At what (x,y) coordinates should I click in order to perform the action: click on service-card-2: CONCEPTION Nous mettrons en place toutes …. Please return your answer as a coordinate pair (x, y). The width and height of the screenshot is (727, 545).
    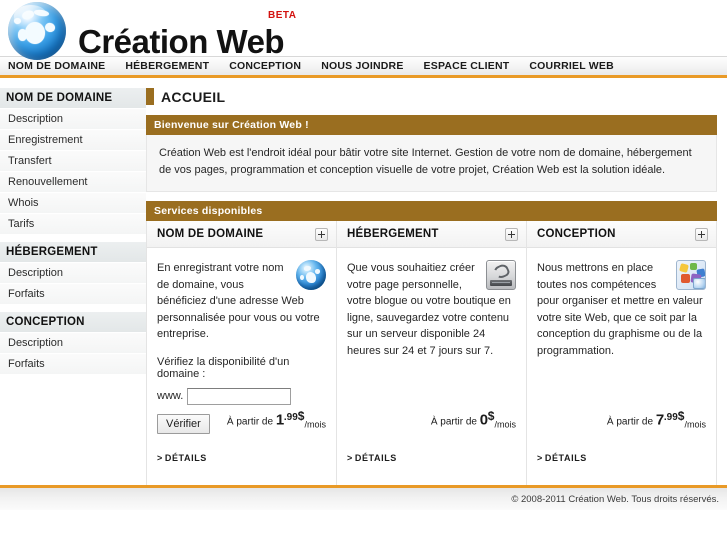
    Looking at the image, I should click on (621, 353).